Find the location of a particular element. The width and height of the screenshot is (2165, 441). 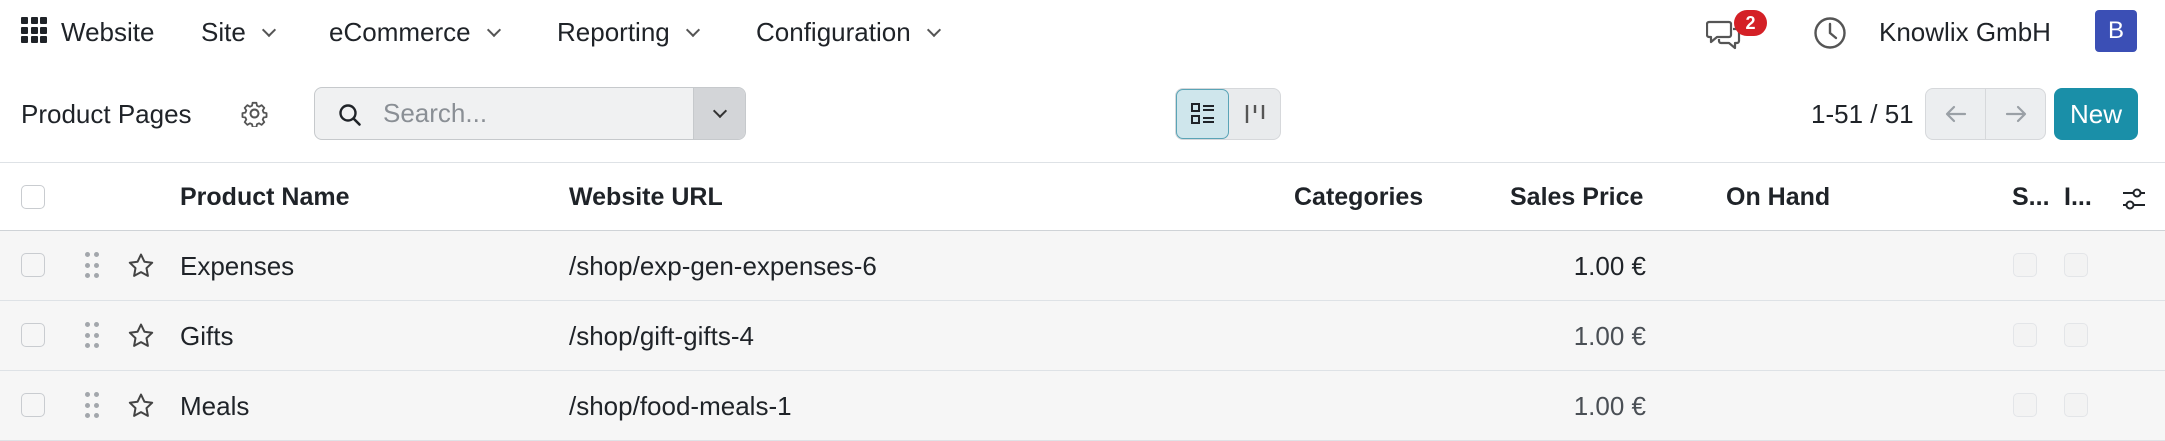

product-name: Expenses is located at coordinates (237, 266).